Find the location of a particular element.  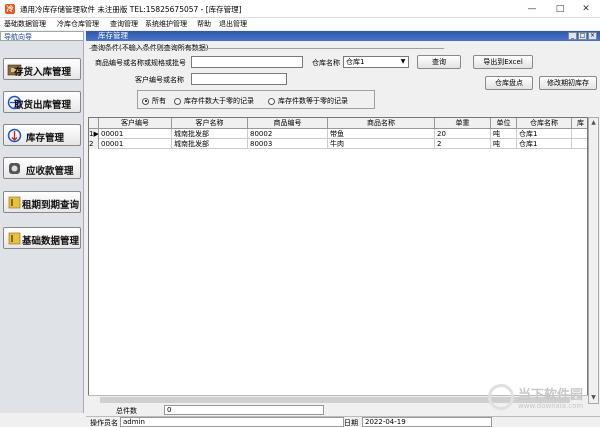

column-header: 客户编号 is located at coordinates (135, 123).